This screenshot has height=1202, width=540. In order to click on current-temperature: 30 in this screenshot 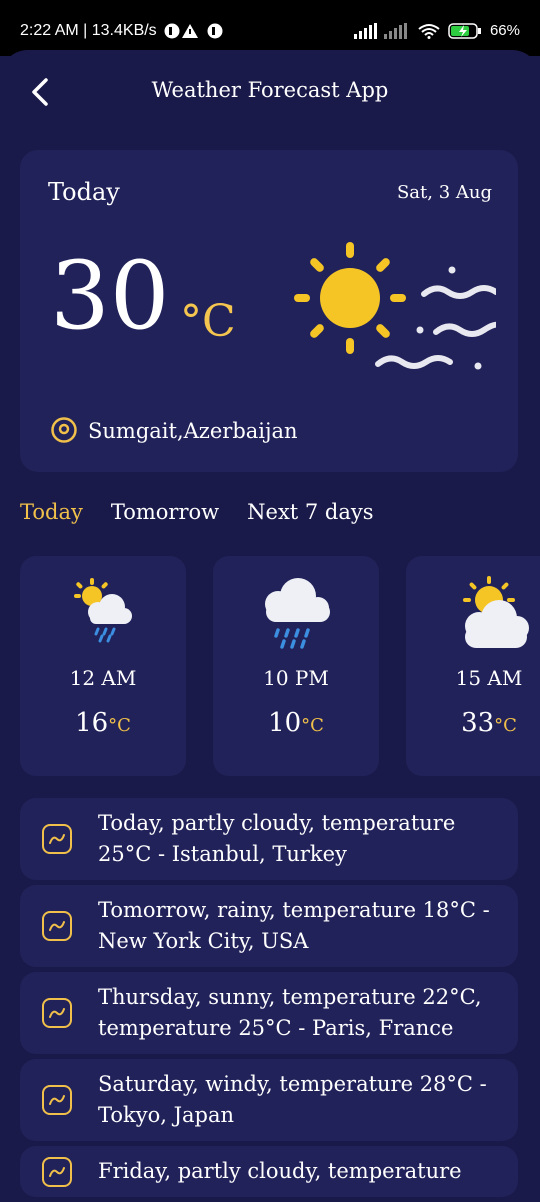, I will do `click(110, 296)`.